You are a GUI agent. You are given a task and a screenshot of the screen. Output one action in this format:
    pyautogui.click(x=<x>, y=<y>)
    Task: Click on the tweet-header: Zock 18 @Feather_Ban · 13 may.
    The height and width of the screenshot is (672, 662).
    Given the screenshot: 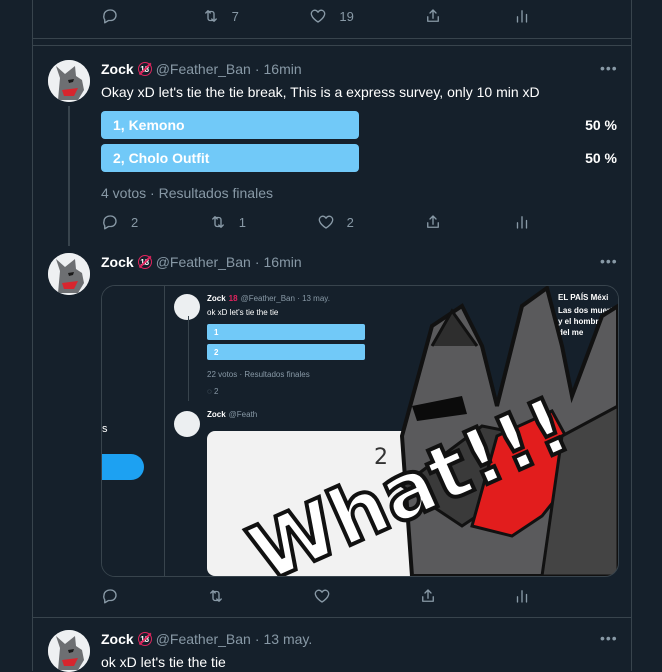 What is the action you would take?
    pyautogui.click(x=206, y=639)
    